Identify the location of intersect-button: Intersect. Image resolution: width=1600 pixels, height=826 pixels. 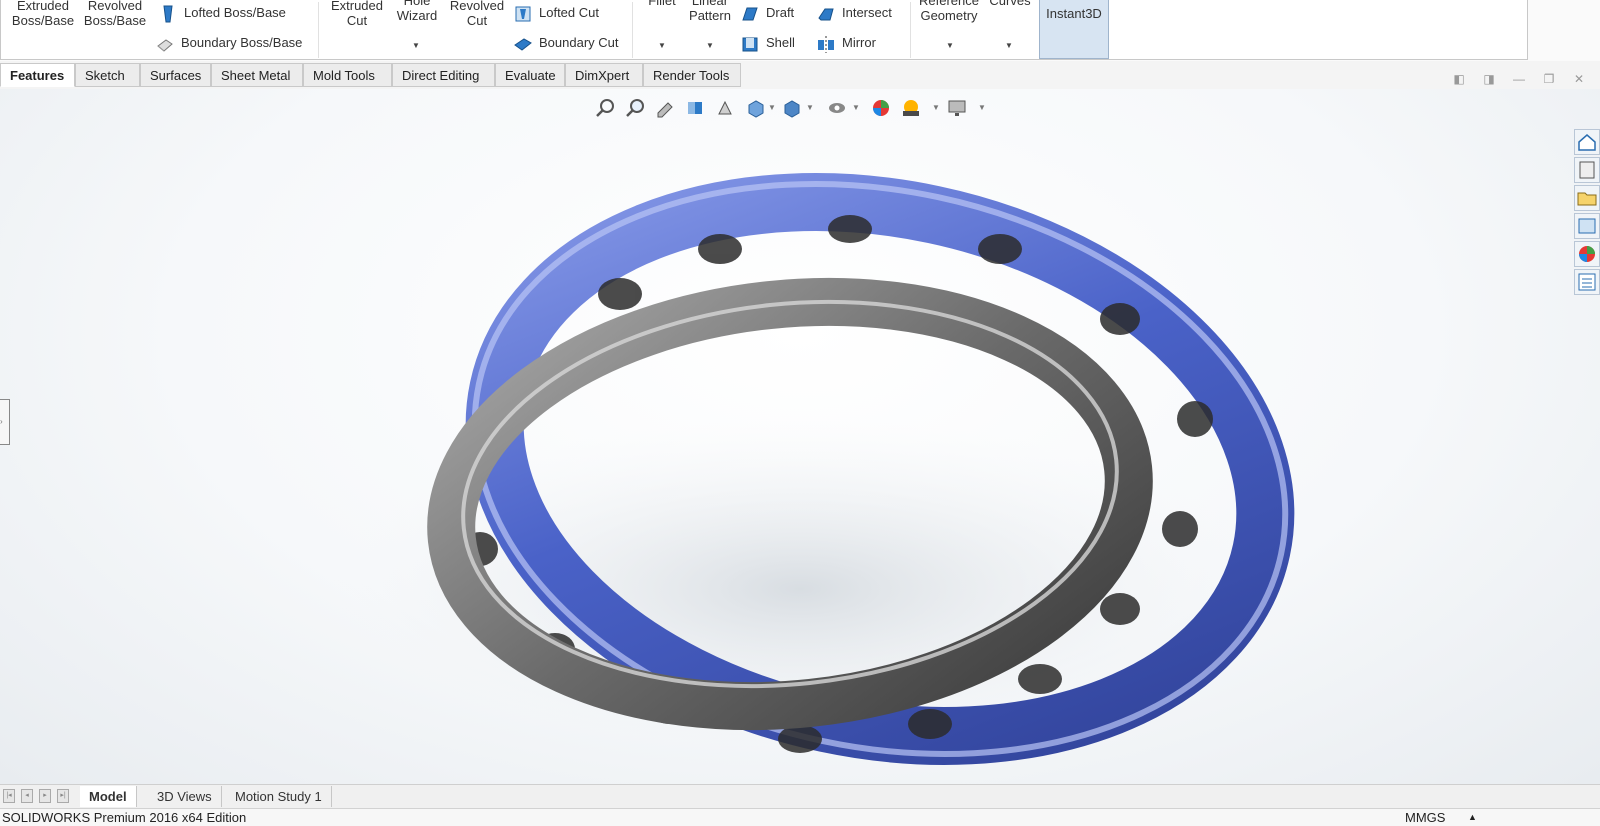
(854, 13).